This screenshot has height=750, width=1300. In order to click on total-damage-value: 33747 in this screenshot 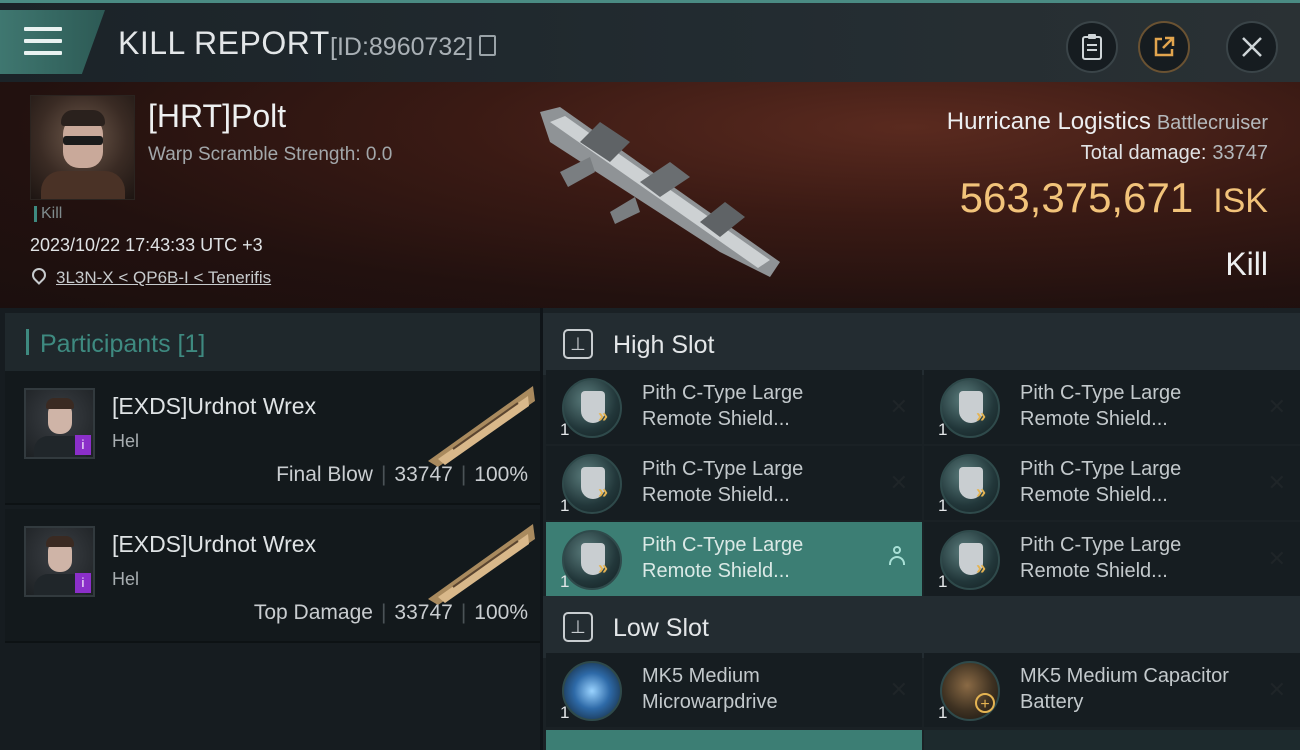, I will do `click(1240, 153)`.